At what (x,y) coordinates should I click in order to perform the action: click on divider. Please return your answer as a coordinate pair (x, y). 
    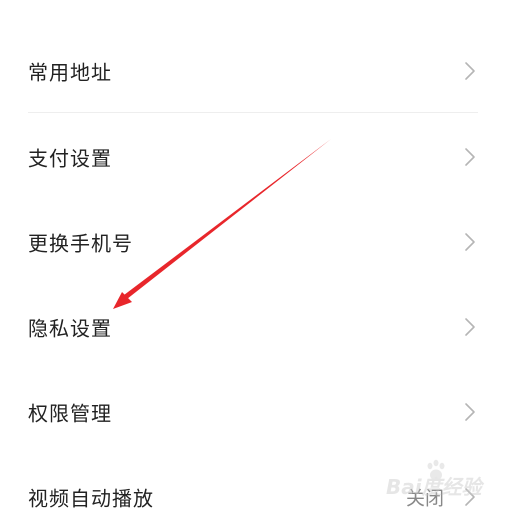
    Looking at the image, I should click on (253, 112).